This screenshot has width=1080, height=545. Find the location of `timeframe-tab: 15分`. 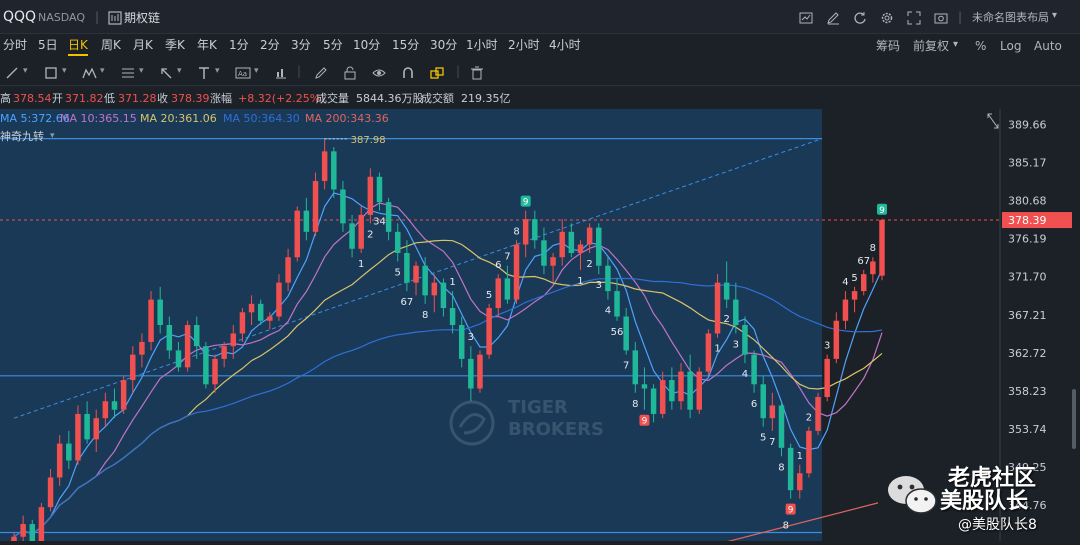

timeframe-tab: 15分 is located at coordinates (405, 45).